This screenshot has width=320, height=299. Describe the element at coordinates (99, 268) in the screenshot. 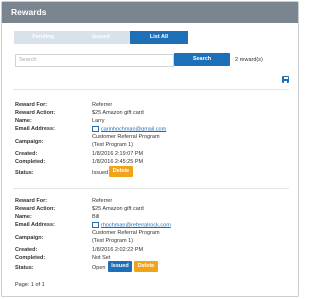

I see `status-value: Open` at that location.